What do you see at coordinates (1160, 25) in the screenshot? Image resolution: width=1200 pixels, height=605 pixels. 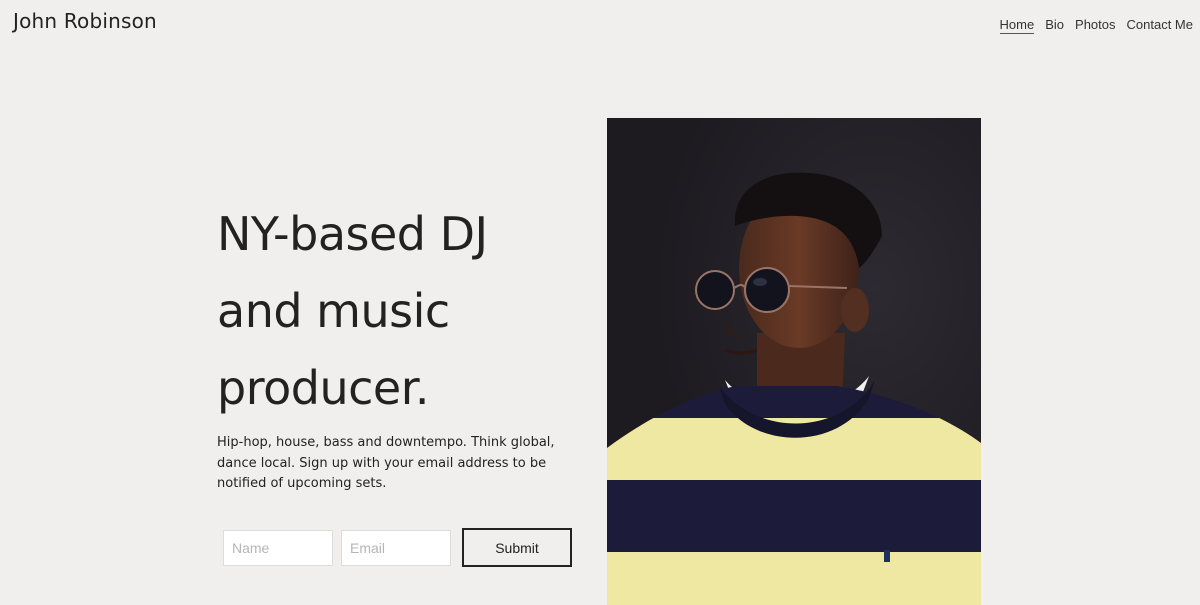 I see `nav-link-contact: Contact Me` at bounding box center [1160, 25].